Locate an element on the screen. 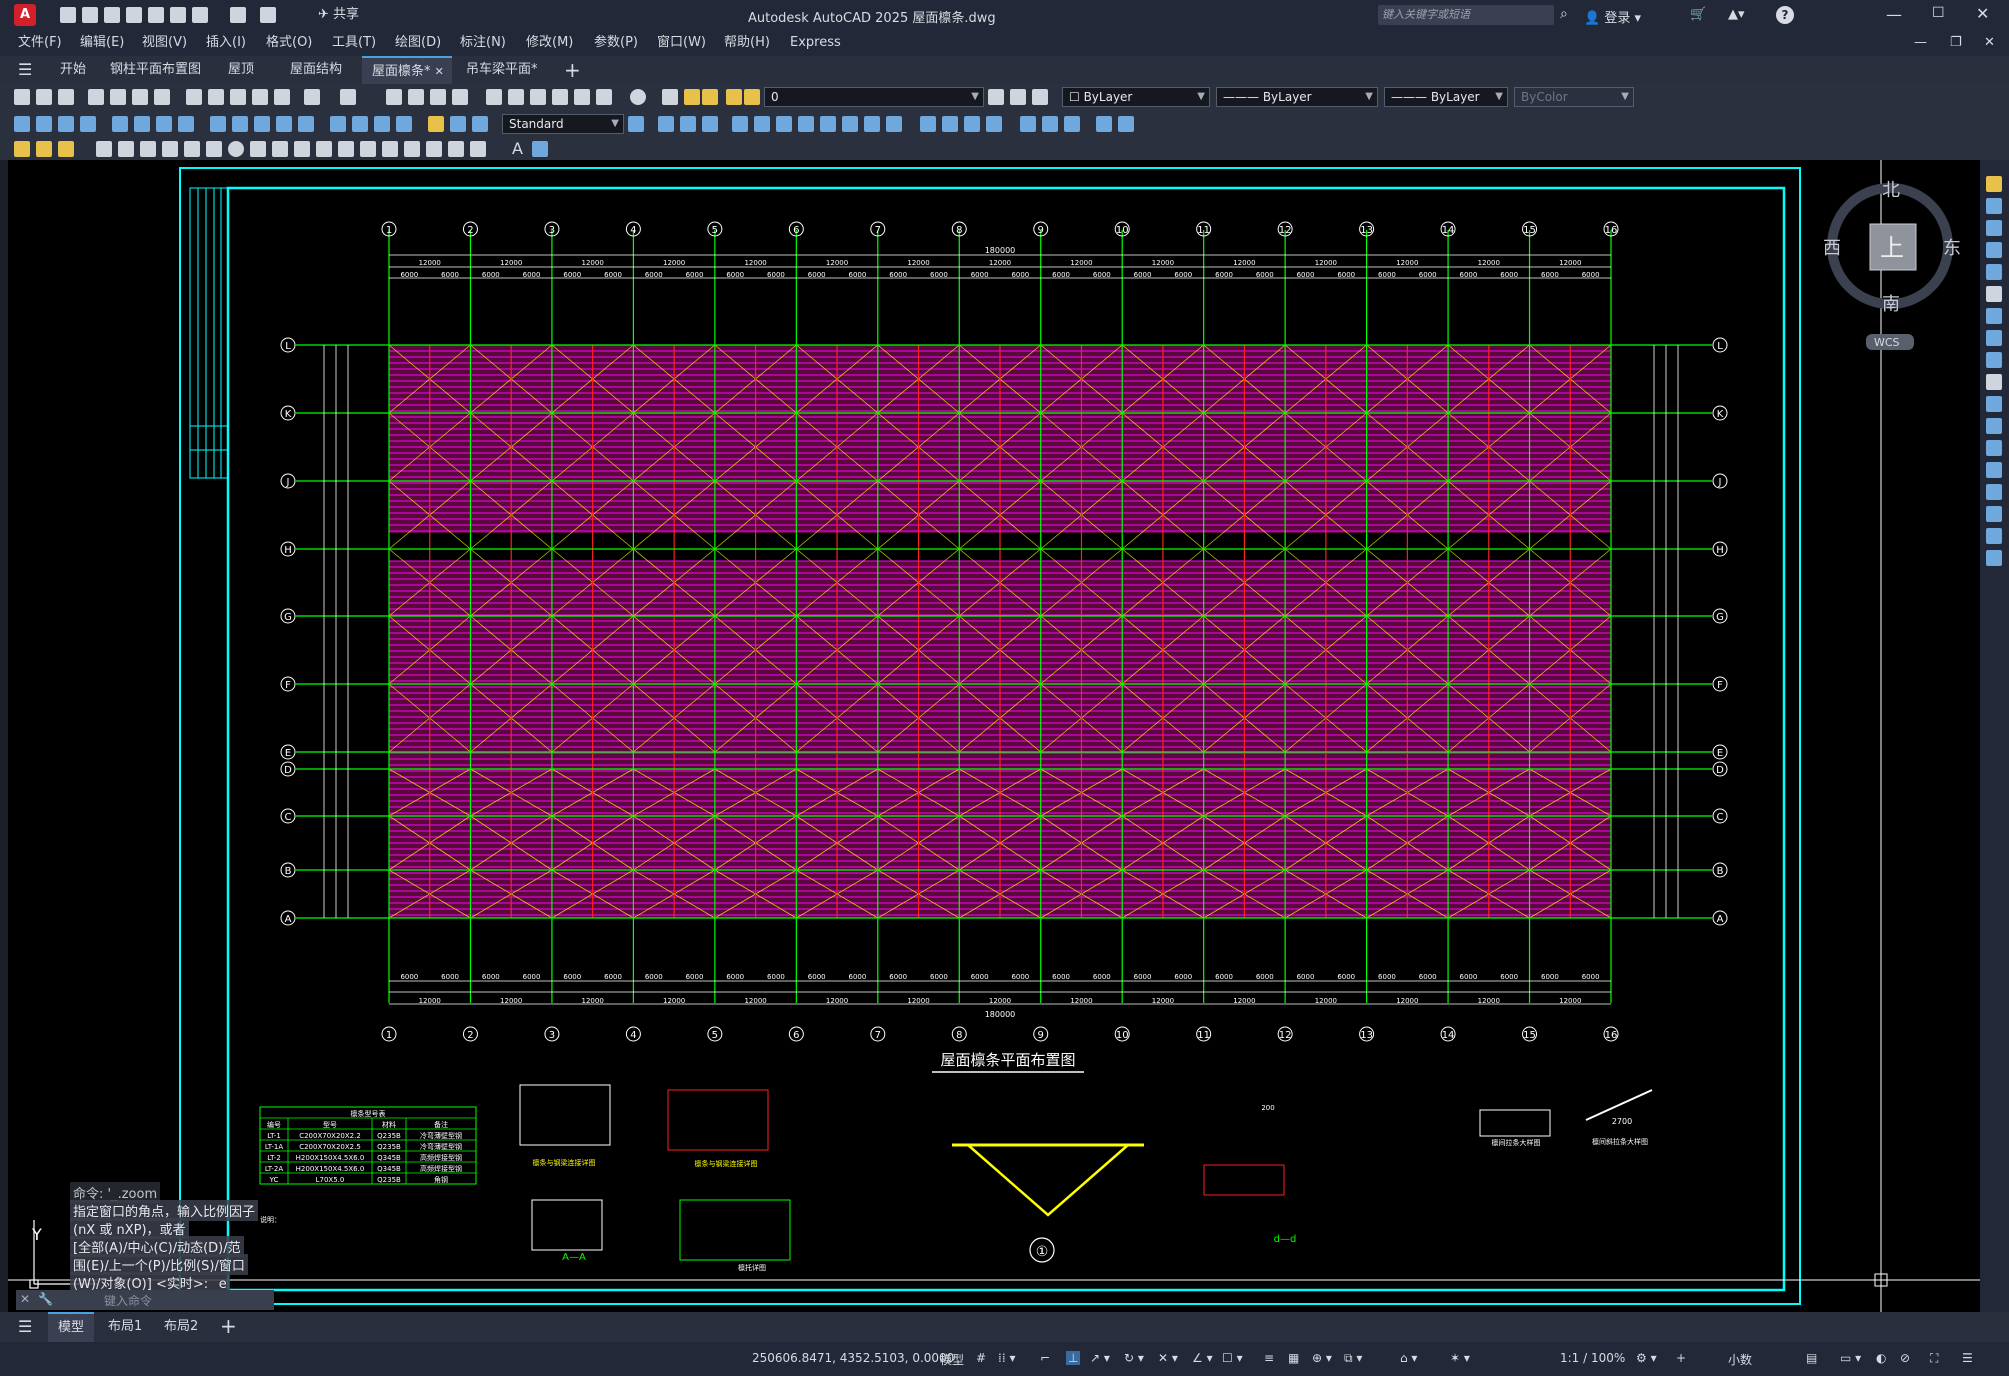  settings-icon: ⚙ ▾ is located at coordinates (1646, 1358).